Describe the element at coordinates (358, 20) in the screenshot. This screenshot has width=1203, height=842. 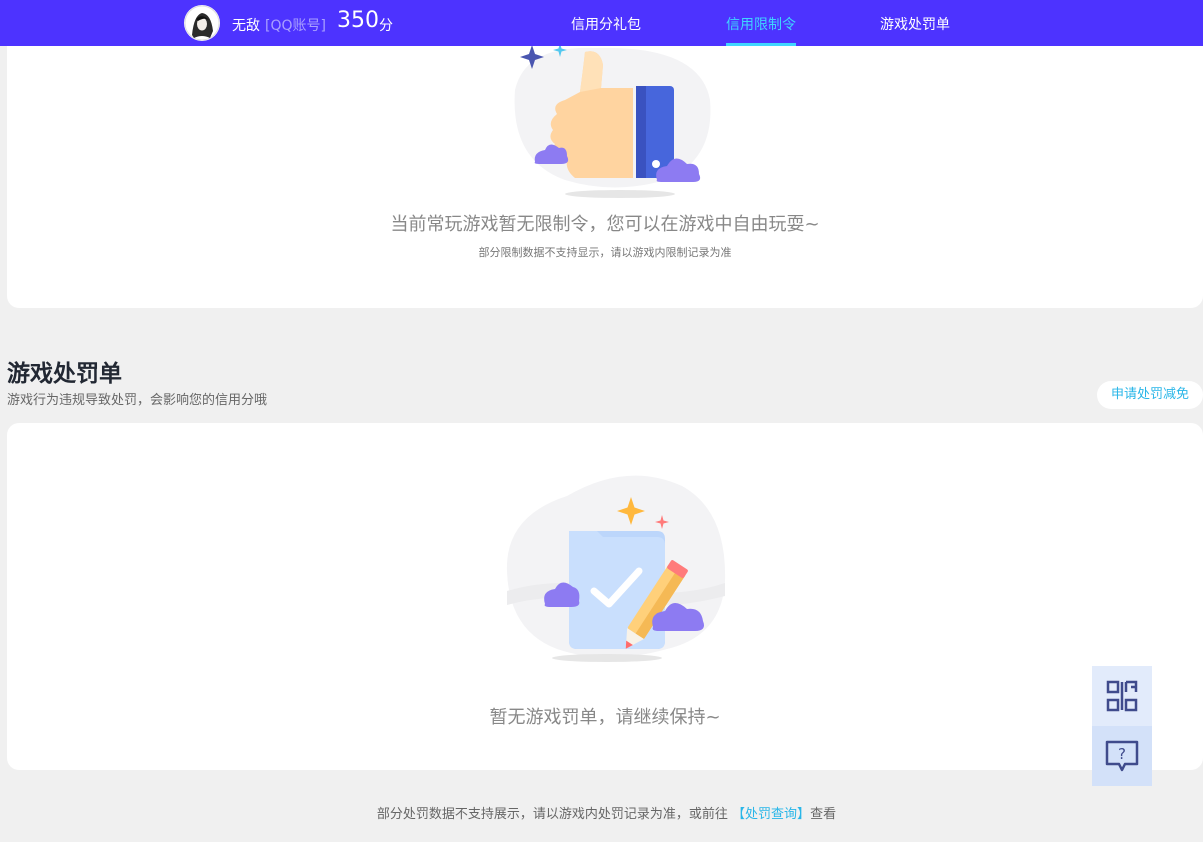
I see `credit-score: 350` at that location.